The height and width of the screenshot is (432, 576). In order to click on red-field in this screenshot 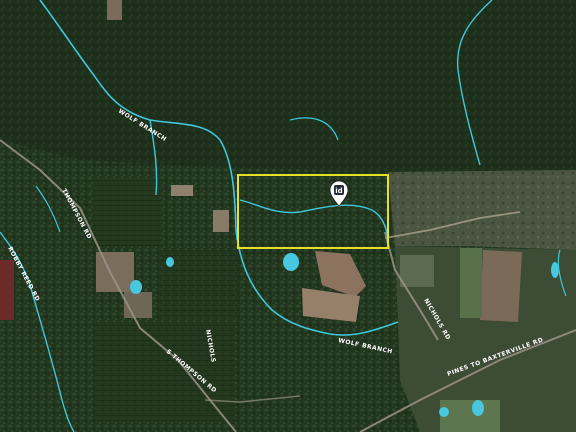, I will do `click(7, 290)`.